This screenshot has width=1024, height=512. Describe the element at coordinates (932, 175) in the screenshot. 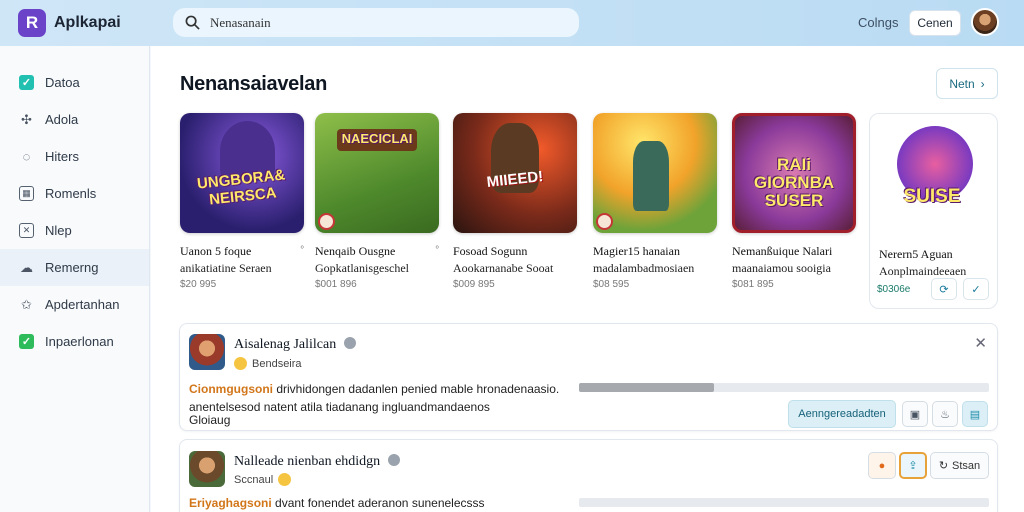

I see `app-thumbnail: SUISE` at that location.